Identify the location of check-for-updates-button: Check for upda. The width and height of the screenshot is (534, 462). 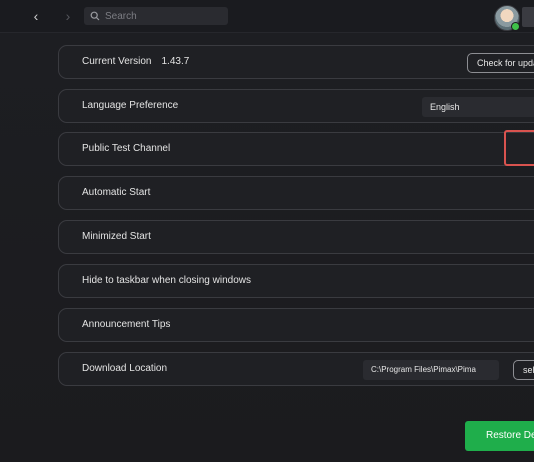
(500, 63).